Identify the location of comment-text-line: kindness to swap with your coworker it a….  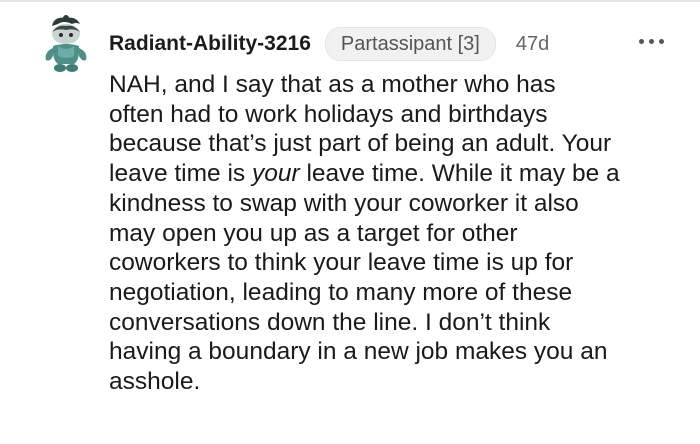
(344, 203).